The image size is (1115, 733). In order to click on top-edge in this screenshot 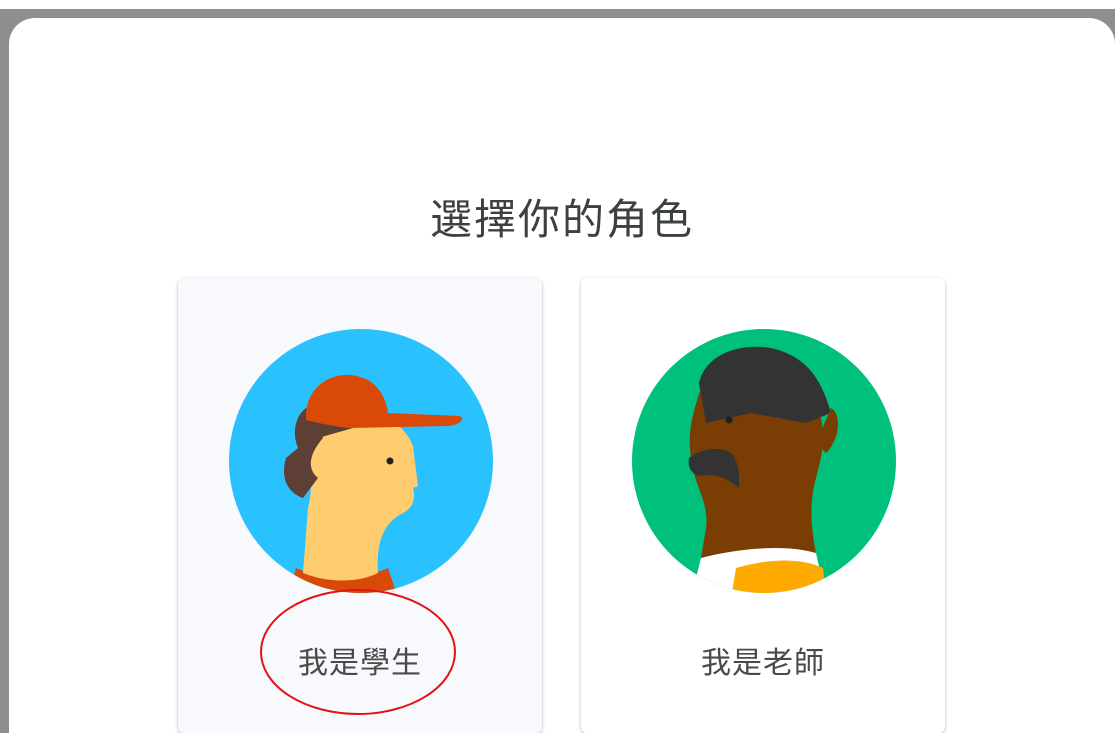, I will do `click(557, 4)`.